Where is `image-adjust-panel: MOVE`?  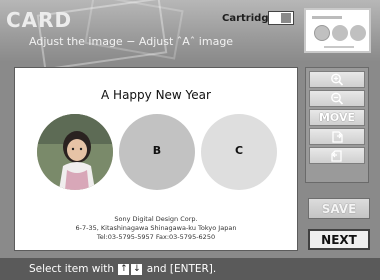 image-adjust-panel: MOVE is located at coordinates (337, 125).